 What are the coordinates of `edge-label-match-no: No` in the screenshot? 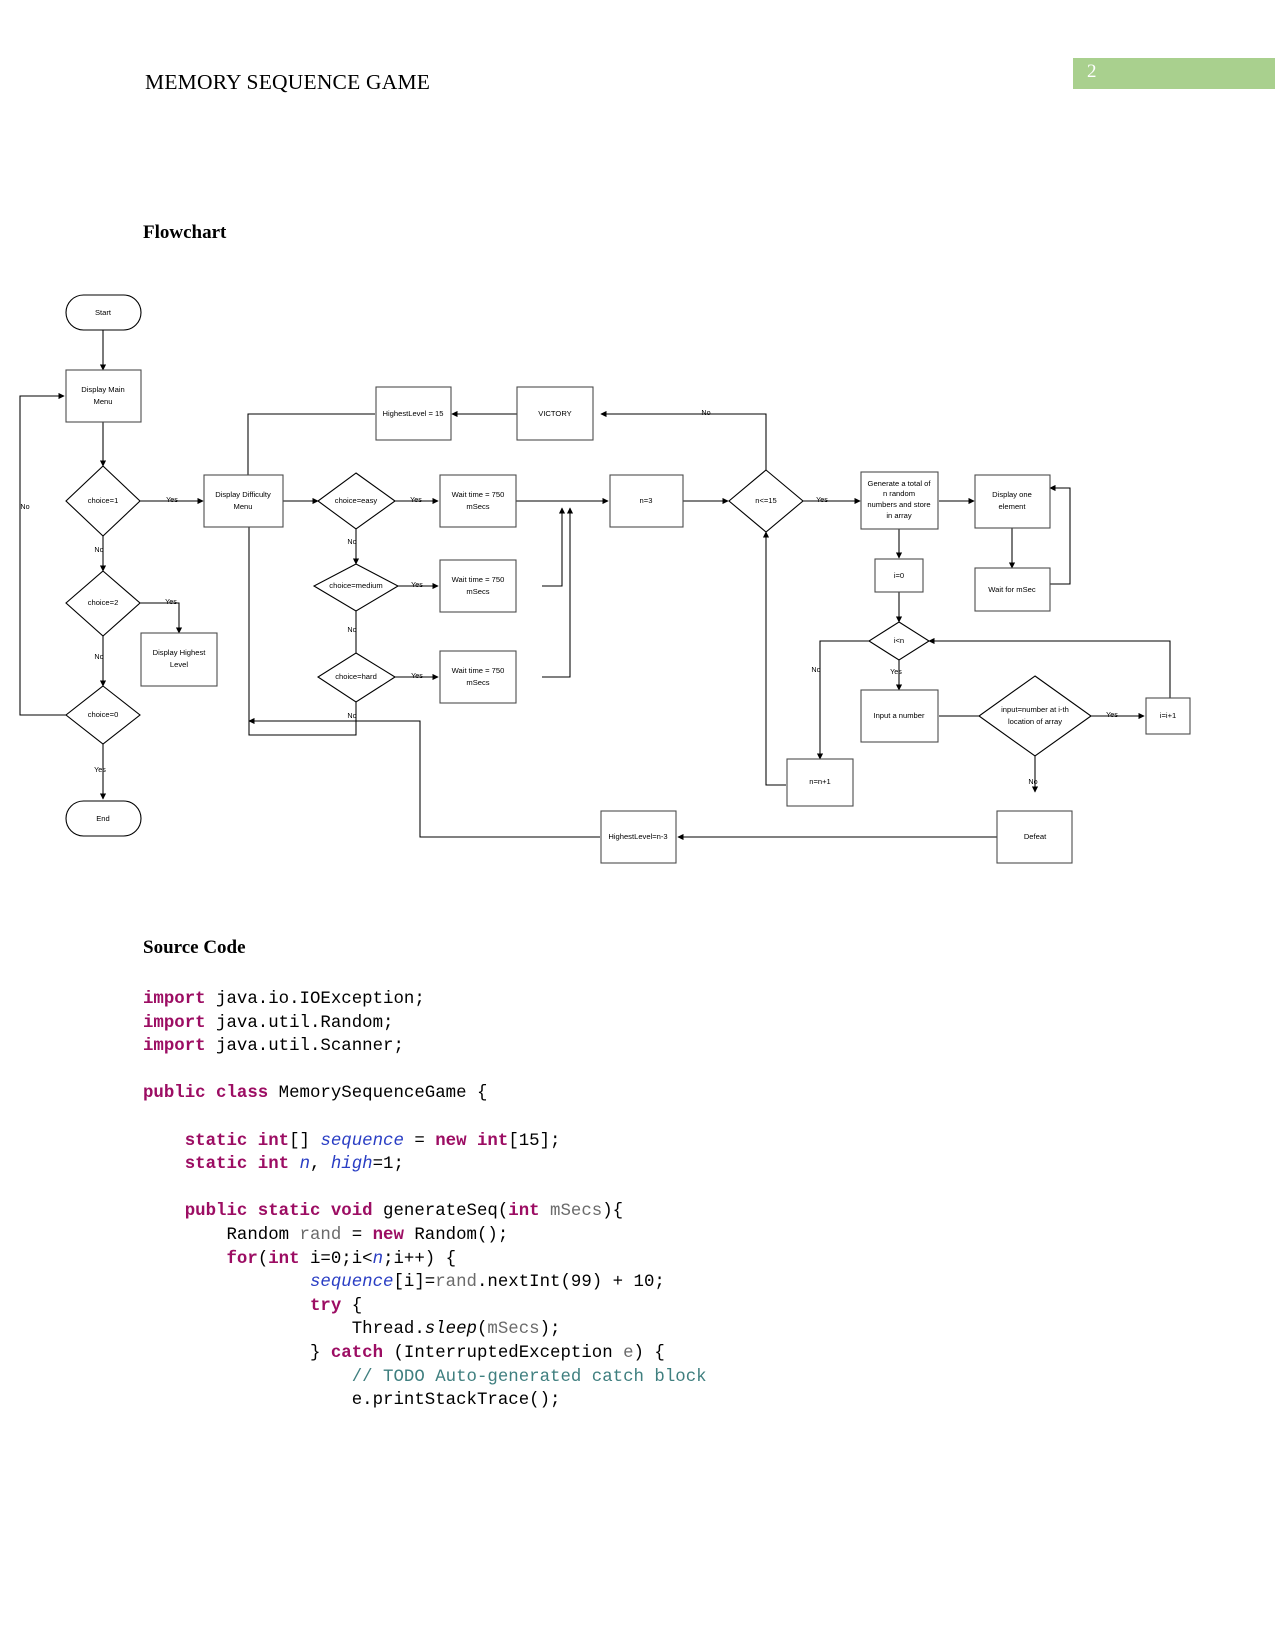 It's located at (1032, 781).